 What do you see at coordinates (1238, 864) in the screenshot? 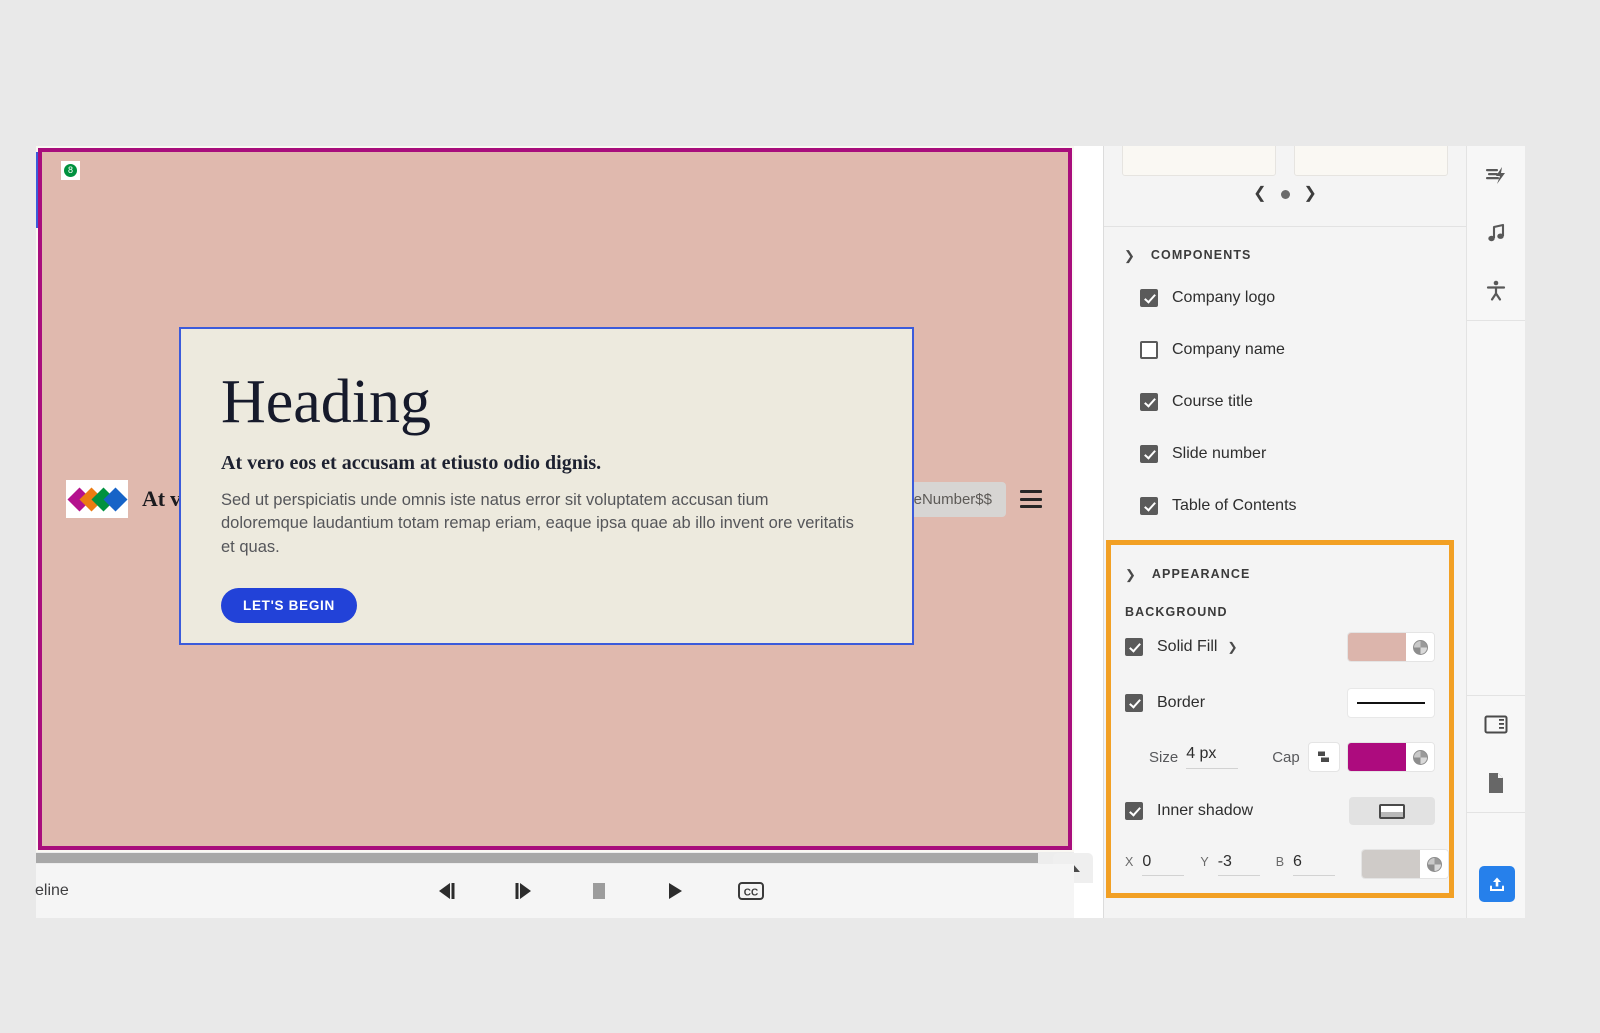
I see `inner-shadow-y-input: -3` at bounding box center [1238, 864].